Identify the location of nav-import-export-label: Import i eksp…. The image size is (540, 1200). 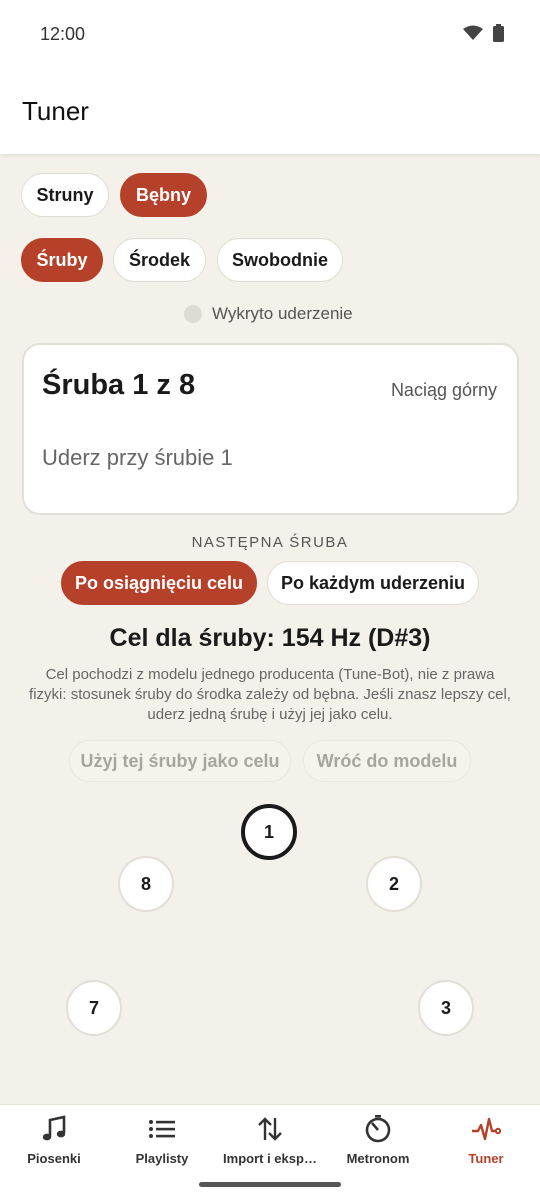
(270, 1158).